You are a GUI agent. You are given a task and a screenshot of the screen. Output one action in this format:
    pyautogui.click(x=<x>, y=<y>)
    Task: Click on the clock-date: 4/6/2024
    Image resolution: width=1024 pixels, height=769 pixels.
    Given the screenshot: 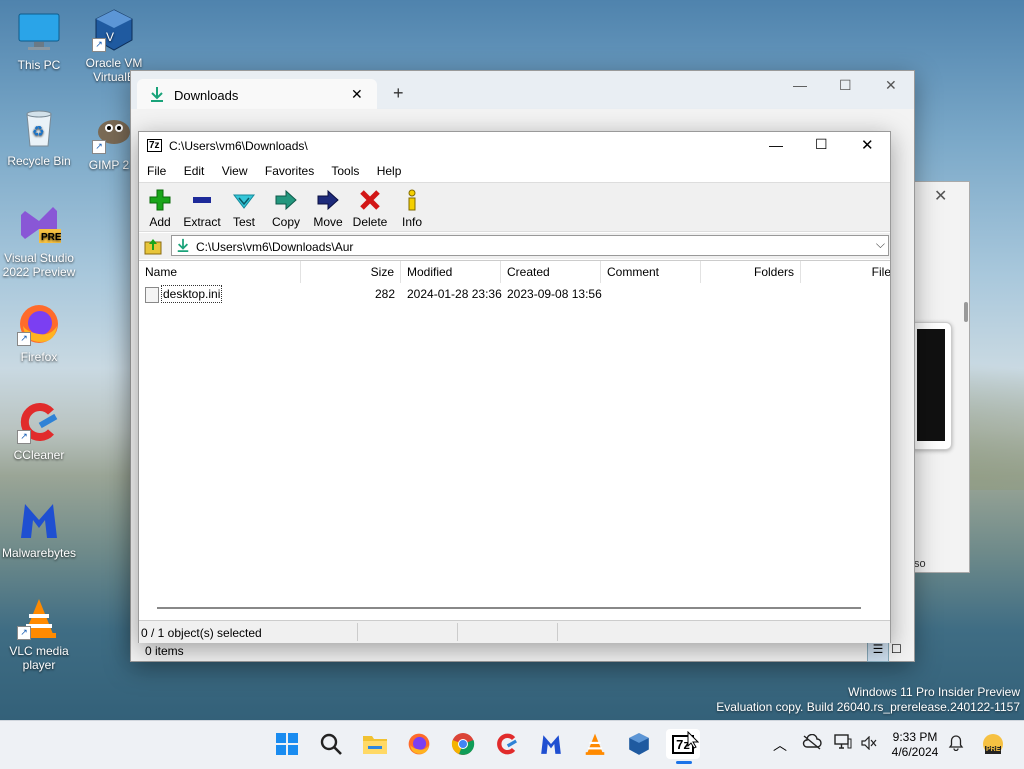 What is the action you would take?
    pyautogui.click(x=915, y=752)
    